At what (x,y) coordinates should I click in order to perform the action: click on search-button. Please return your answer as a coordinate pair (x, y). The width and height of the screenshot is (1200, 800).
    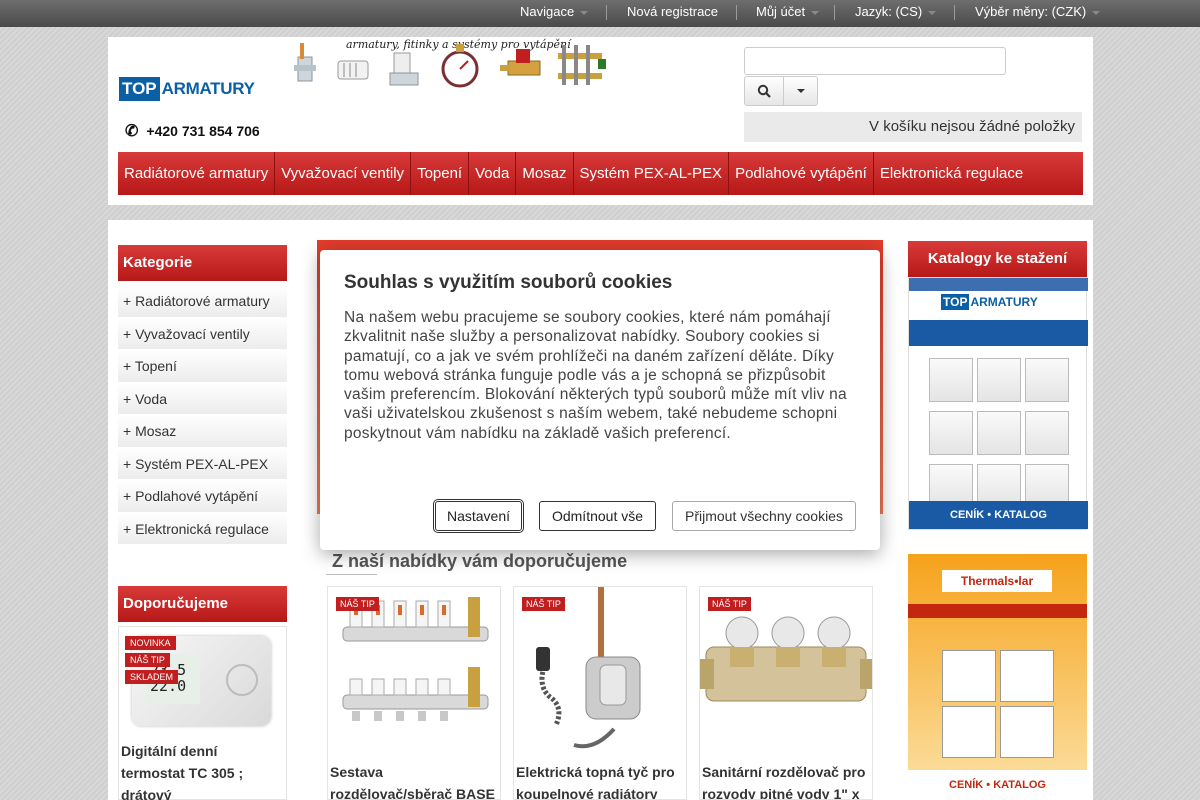
    Looking at the image, I should click on (764, 91).